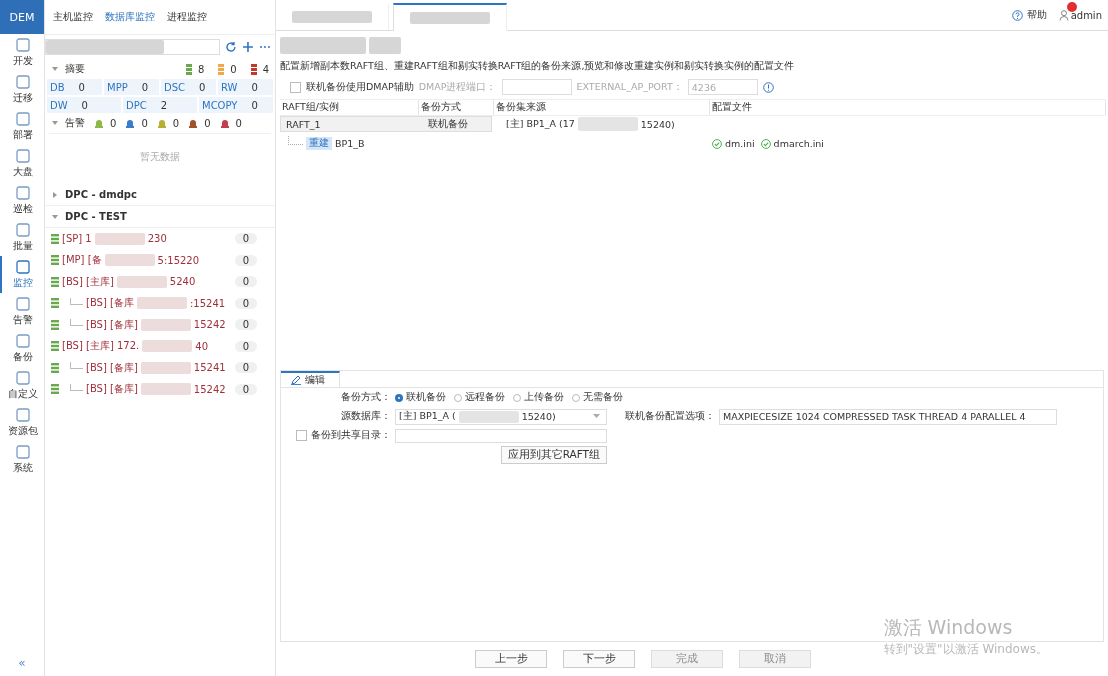 This screenshot has width=1108, height=676. What do you see at coordinates (420, 397) in the screenshot?
I see `radio-option: 联机备份` at bounding box center [420, 397].